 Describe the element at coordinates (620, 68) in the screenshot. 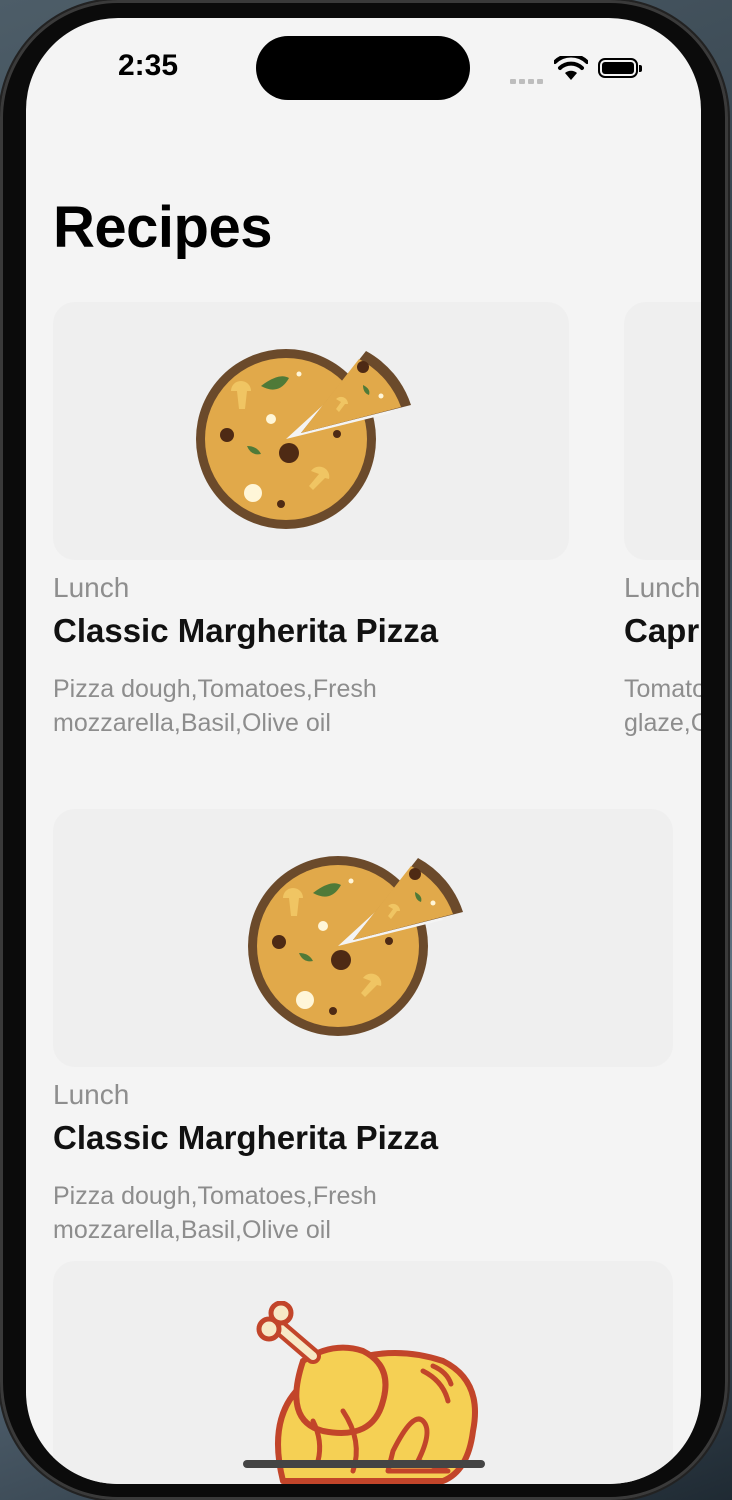

I see `battery-icon` at that location.